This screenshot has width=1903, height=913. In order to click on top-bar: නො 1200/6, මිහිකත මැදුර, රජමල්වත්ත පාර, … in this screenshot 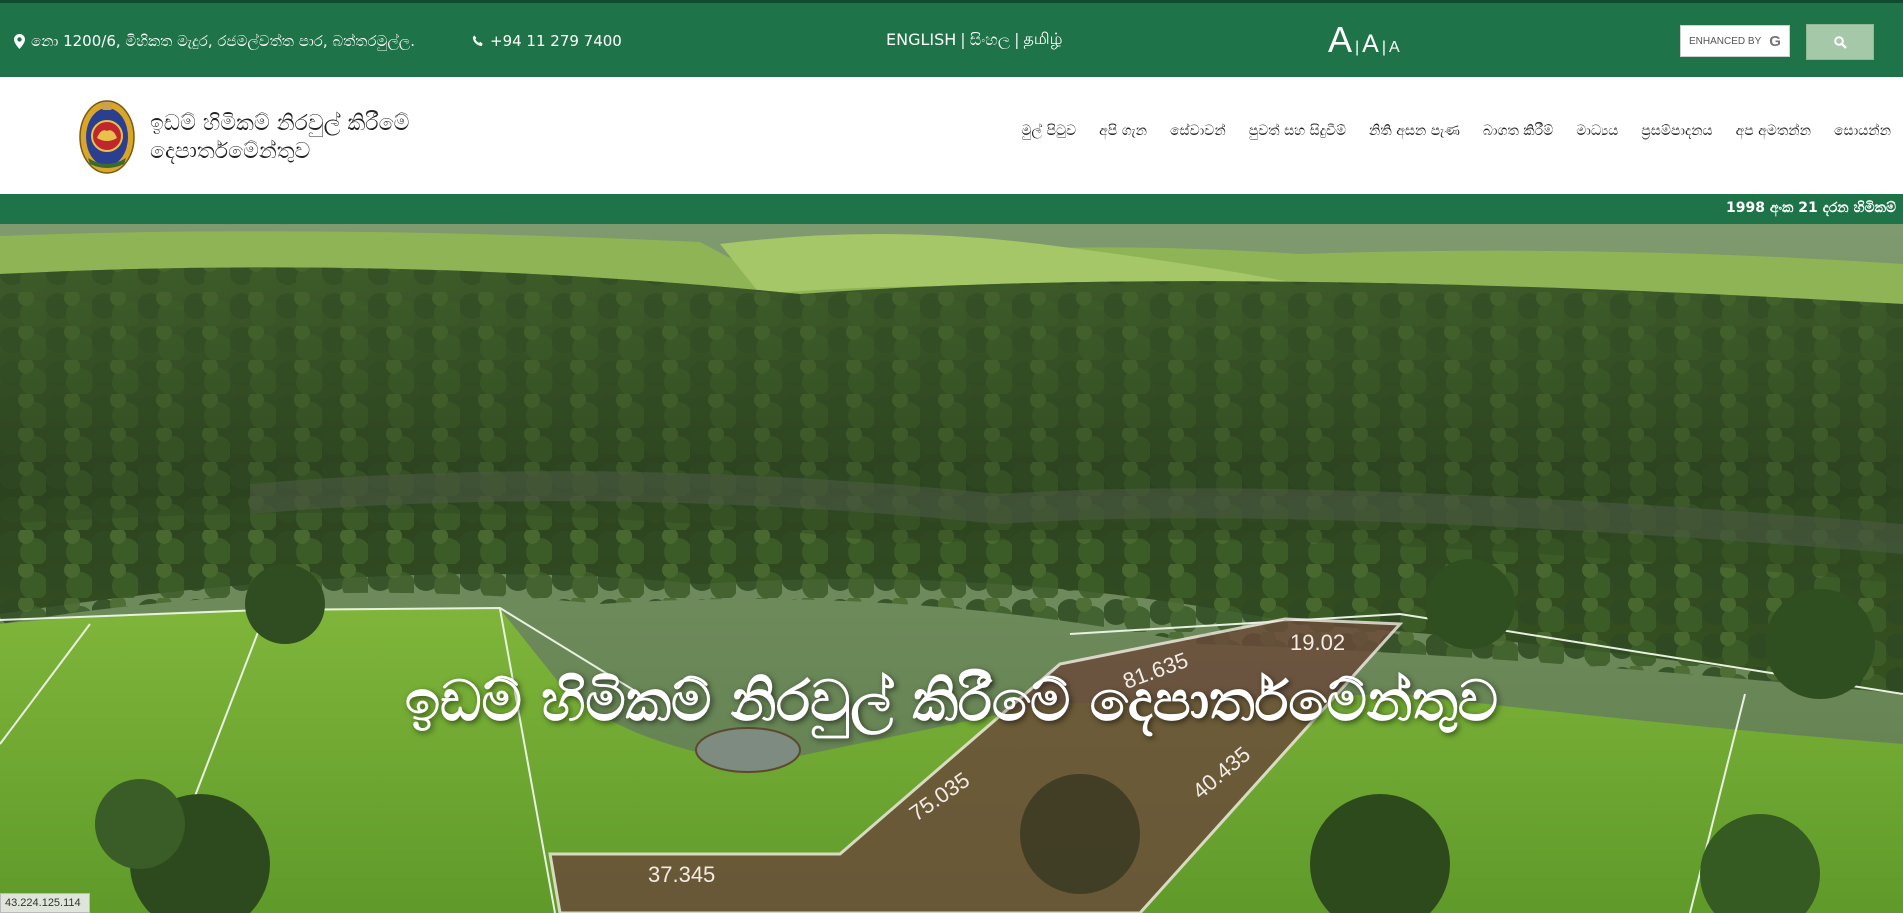, I will do `click(951, 38)`.